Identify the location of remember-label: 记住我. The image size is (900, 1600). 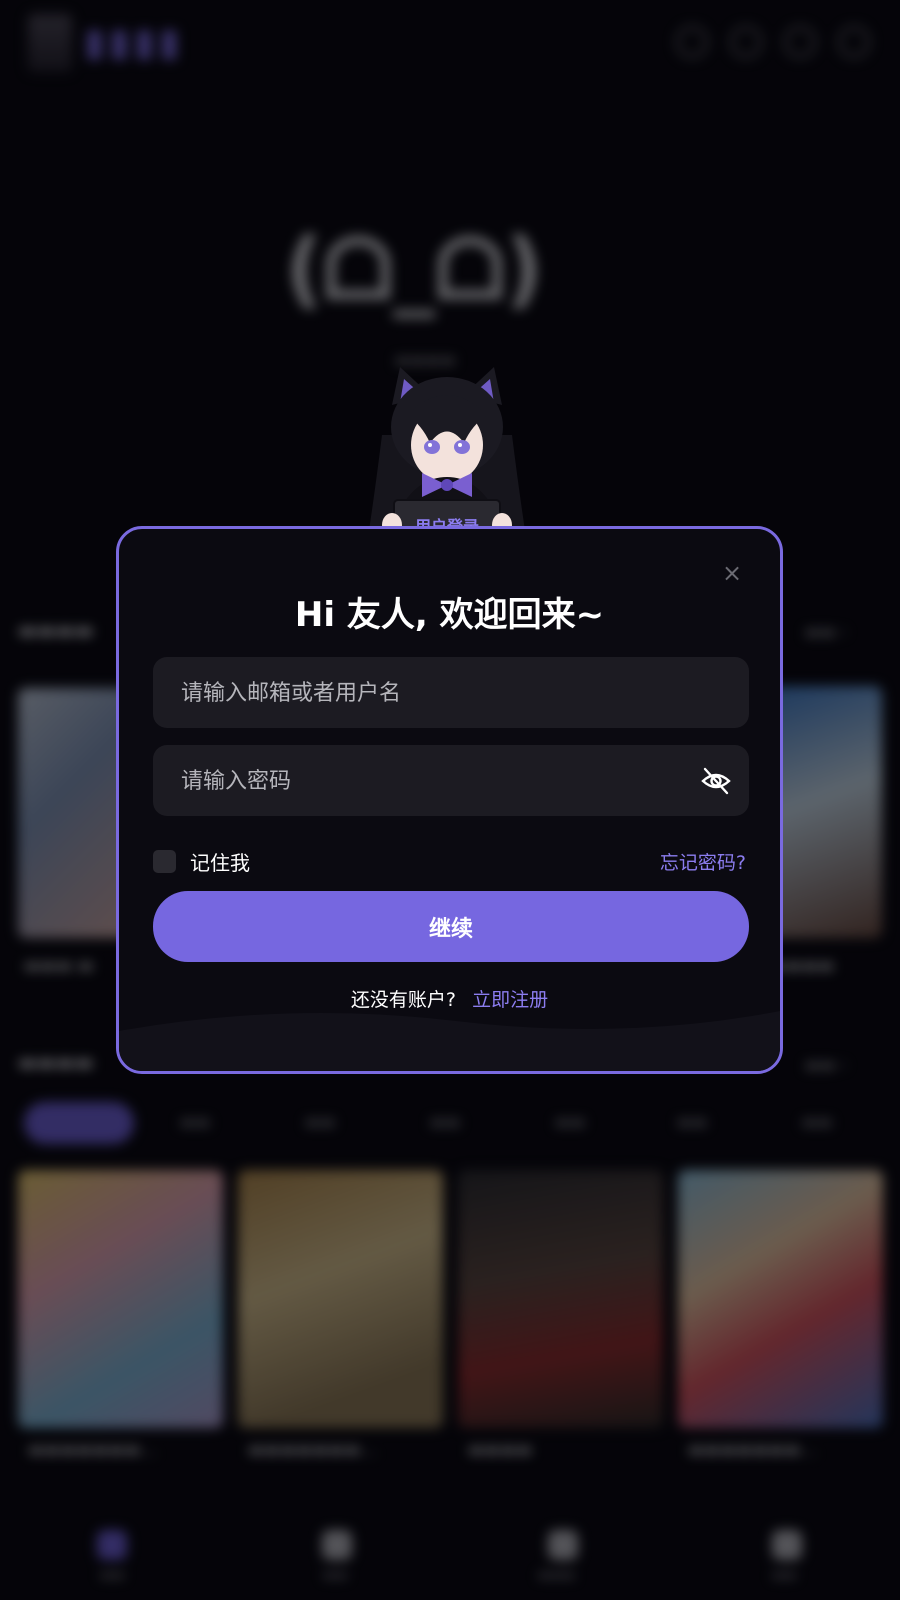
(220, 863).